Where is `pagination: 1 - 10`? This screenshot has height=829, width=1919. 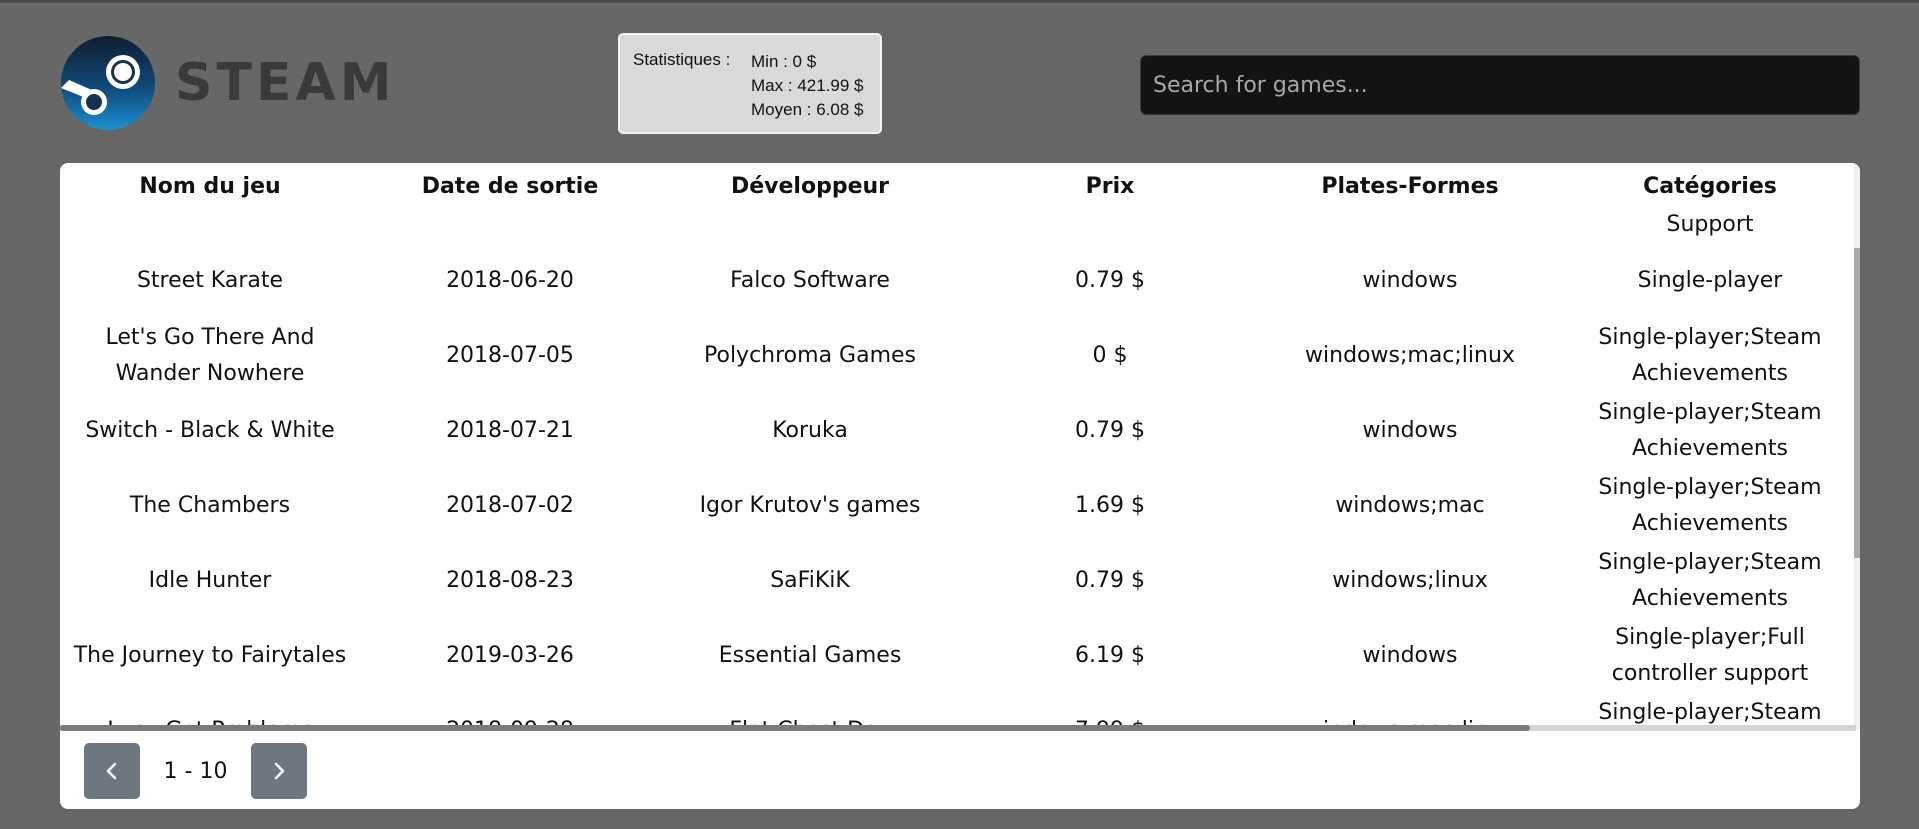 pagination: 1 - 10 is located at coordinates (195, 771).